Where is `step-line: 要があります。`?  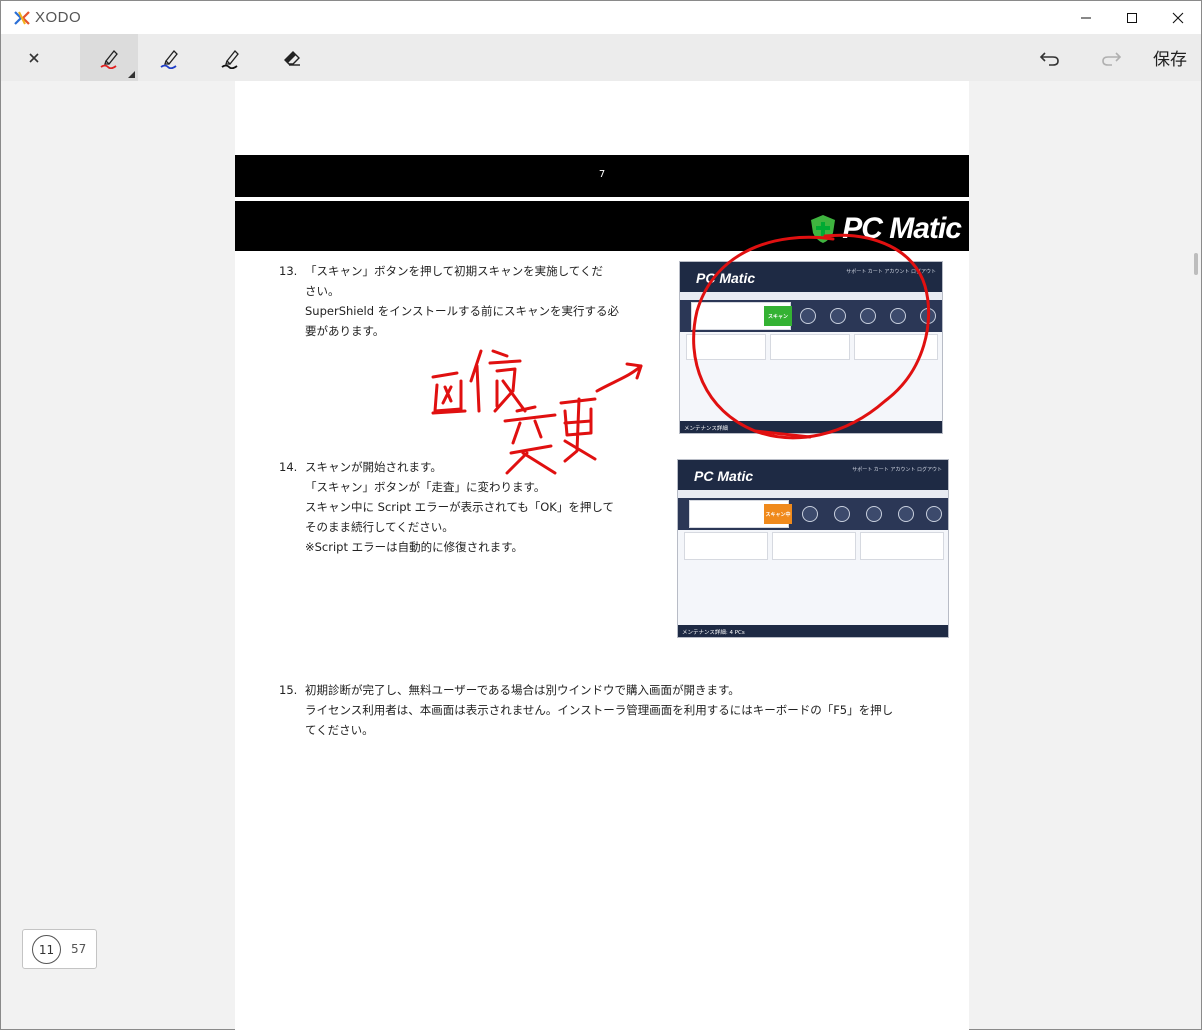
step-line: 要があります。 is located at coordinates (345, 331).